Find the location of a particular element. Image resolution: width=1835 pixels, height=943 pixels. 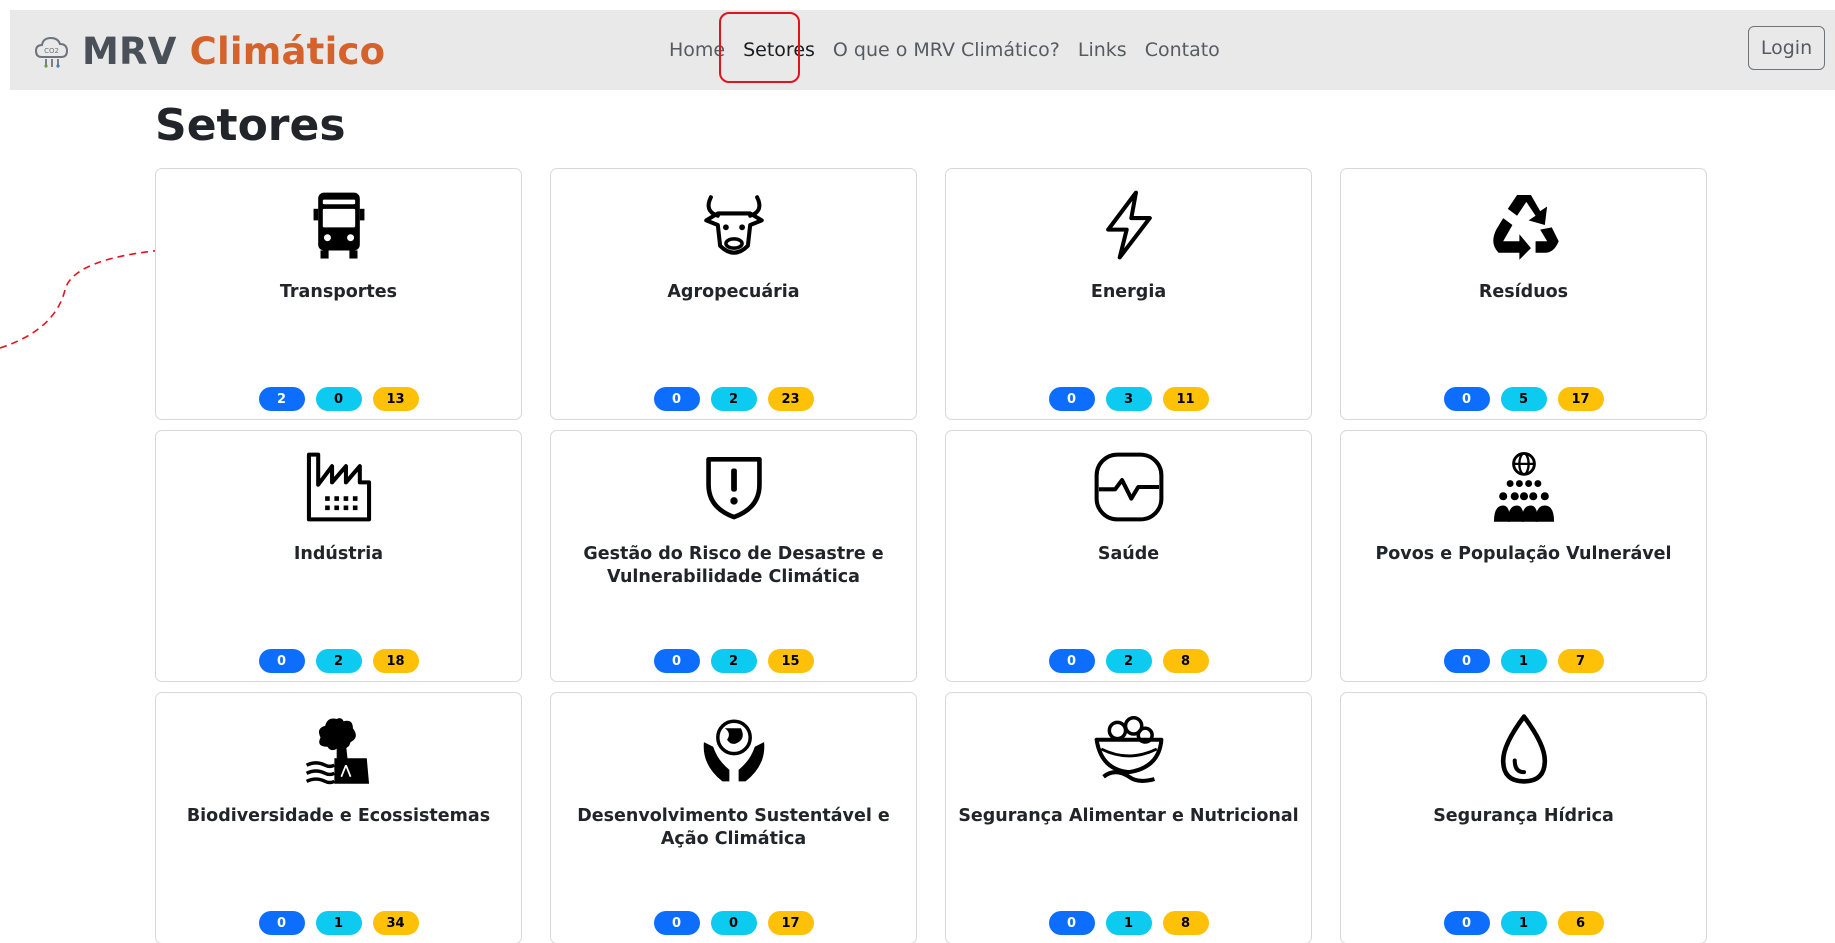

water-drop-icon is located at coordinates (1523, 749).